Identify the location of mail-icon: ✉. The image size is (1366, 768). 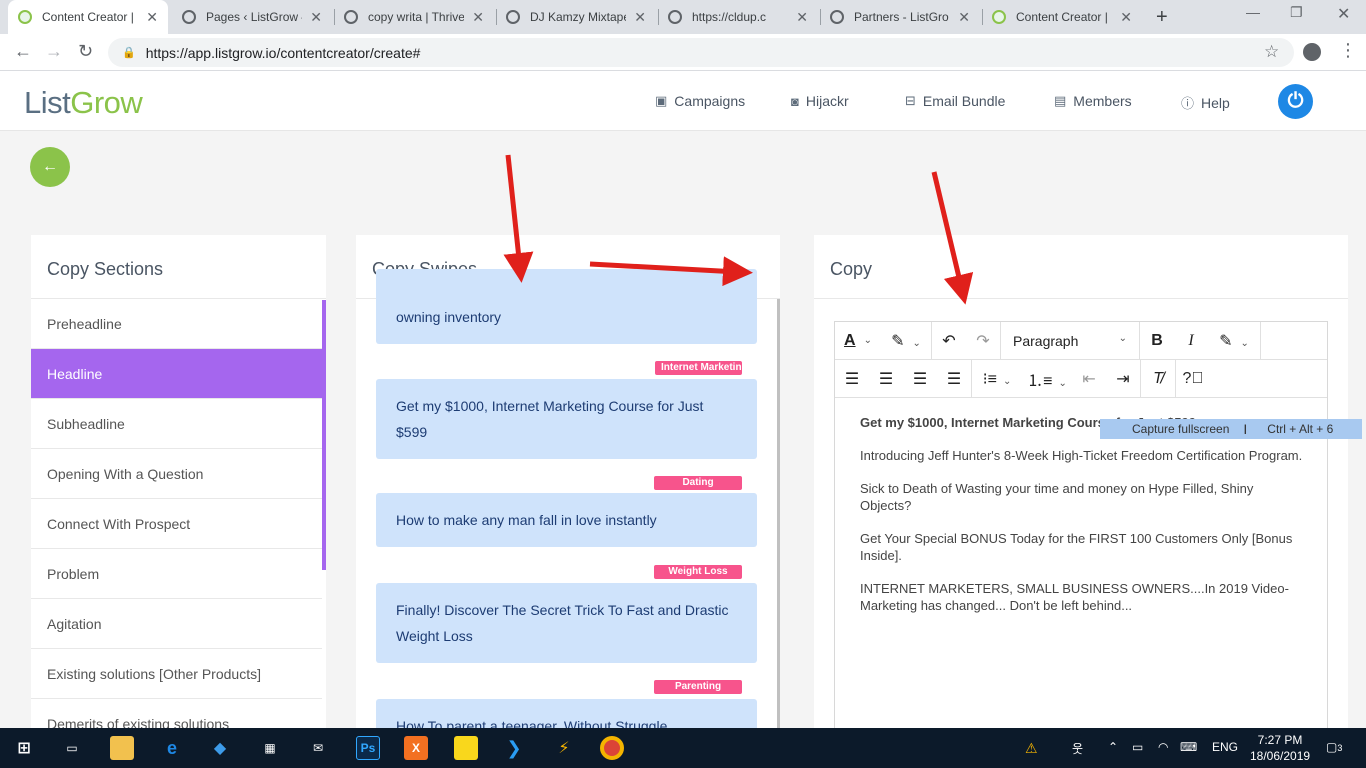
(318, 748).